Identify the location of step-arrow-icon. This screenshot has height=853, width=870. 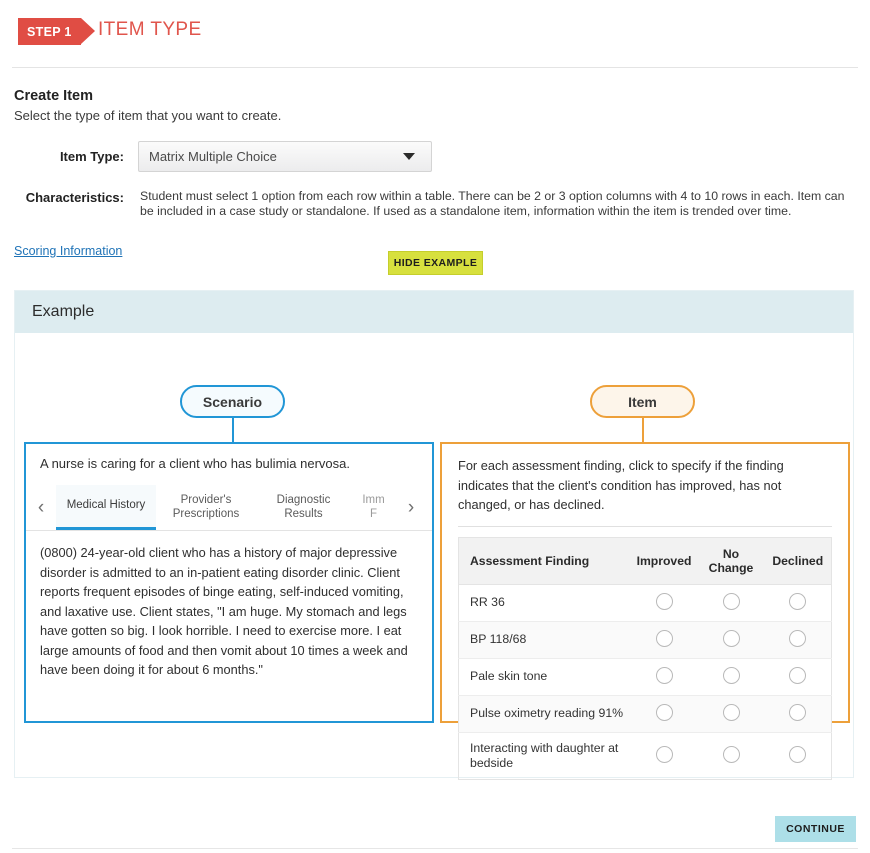
(87, 31).